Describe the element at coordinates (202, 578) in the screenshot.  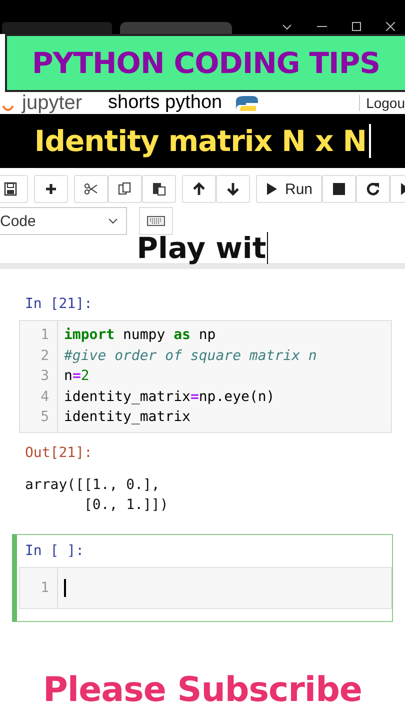
I see `selected-cell: In [ ]: 1` at that location.